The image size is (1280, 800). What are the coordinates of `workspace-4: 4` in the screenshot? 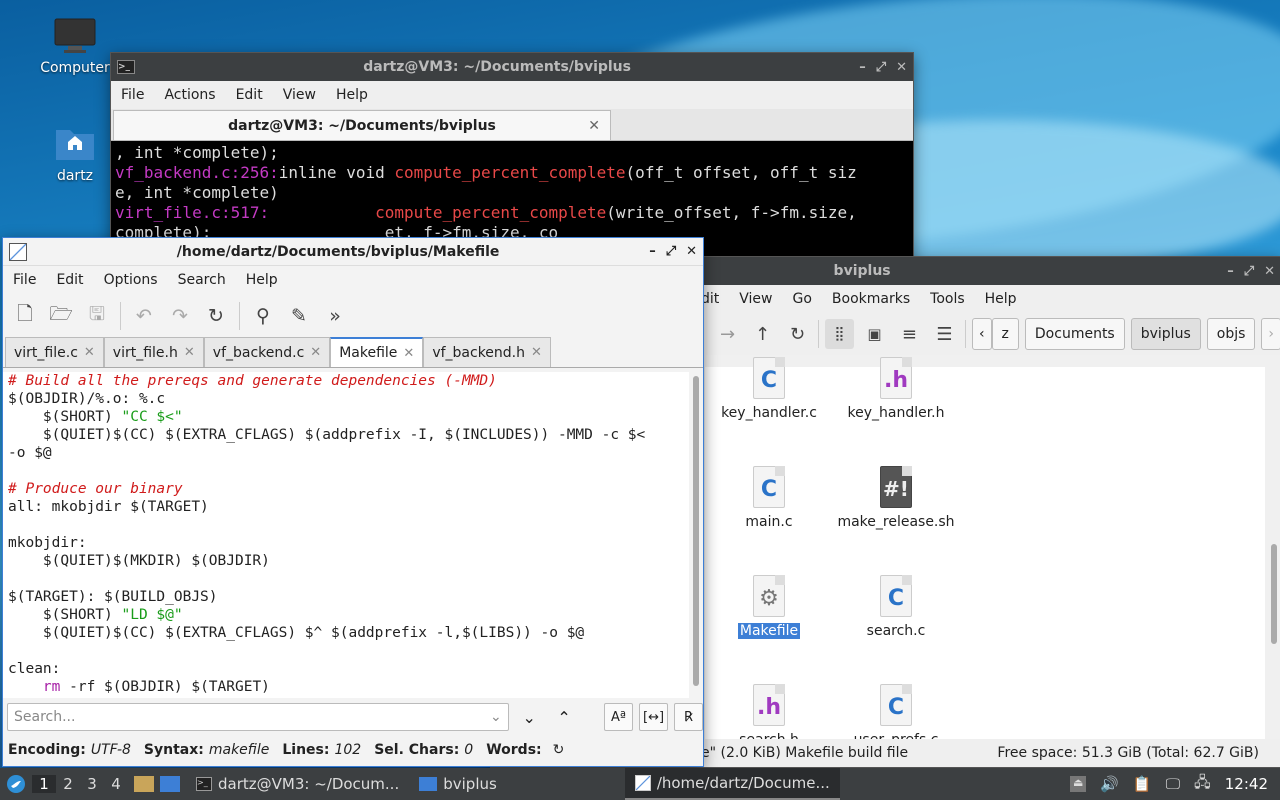 It's located at (116, 784).